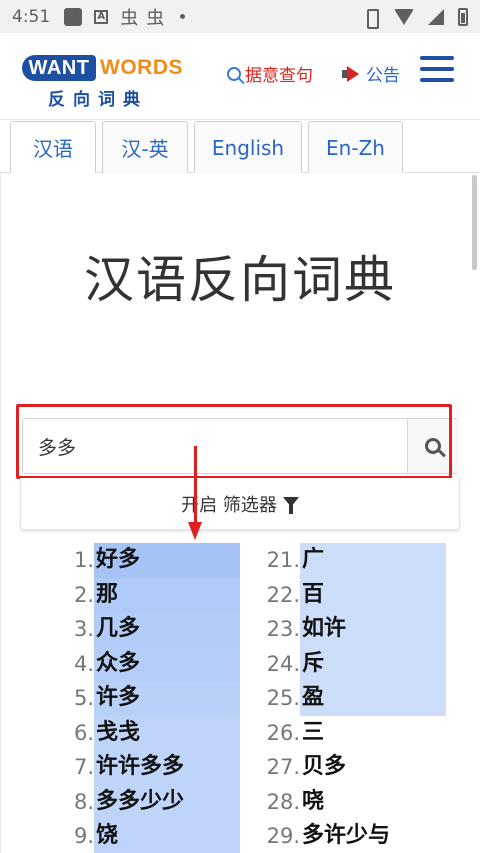 This screenshot has width=480, height=853. What do you see at coordinates (98, 100) in the screenshot?
I see `logo-cn-text: 反向词典` at bounding box center [98, 100].